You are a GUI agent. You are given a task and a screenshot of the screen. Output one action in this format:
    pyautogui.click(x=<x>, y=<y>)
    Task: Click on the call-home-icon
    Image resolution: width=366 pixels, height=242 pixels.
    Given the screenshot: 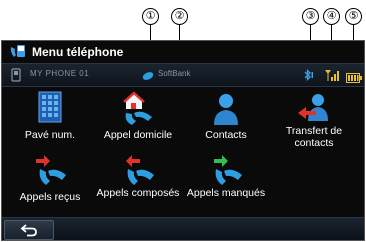 What is the action you would take?
    pyautogui.click(x=137, y=108)
    